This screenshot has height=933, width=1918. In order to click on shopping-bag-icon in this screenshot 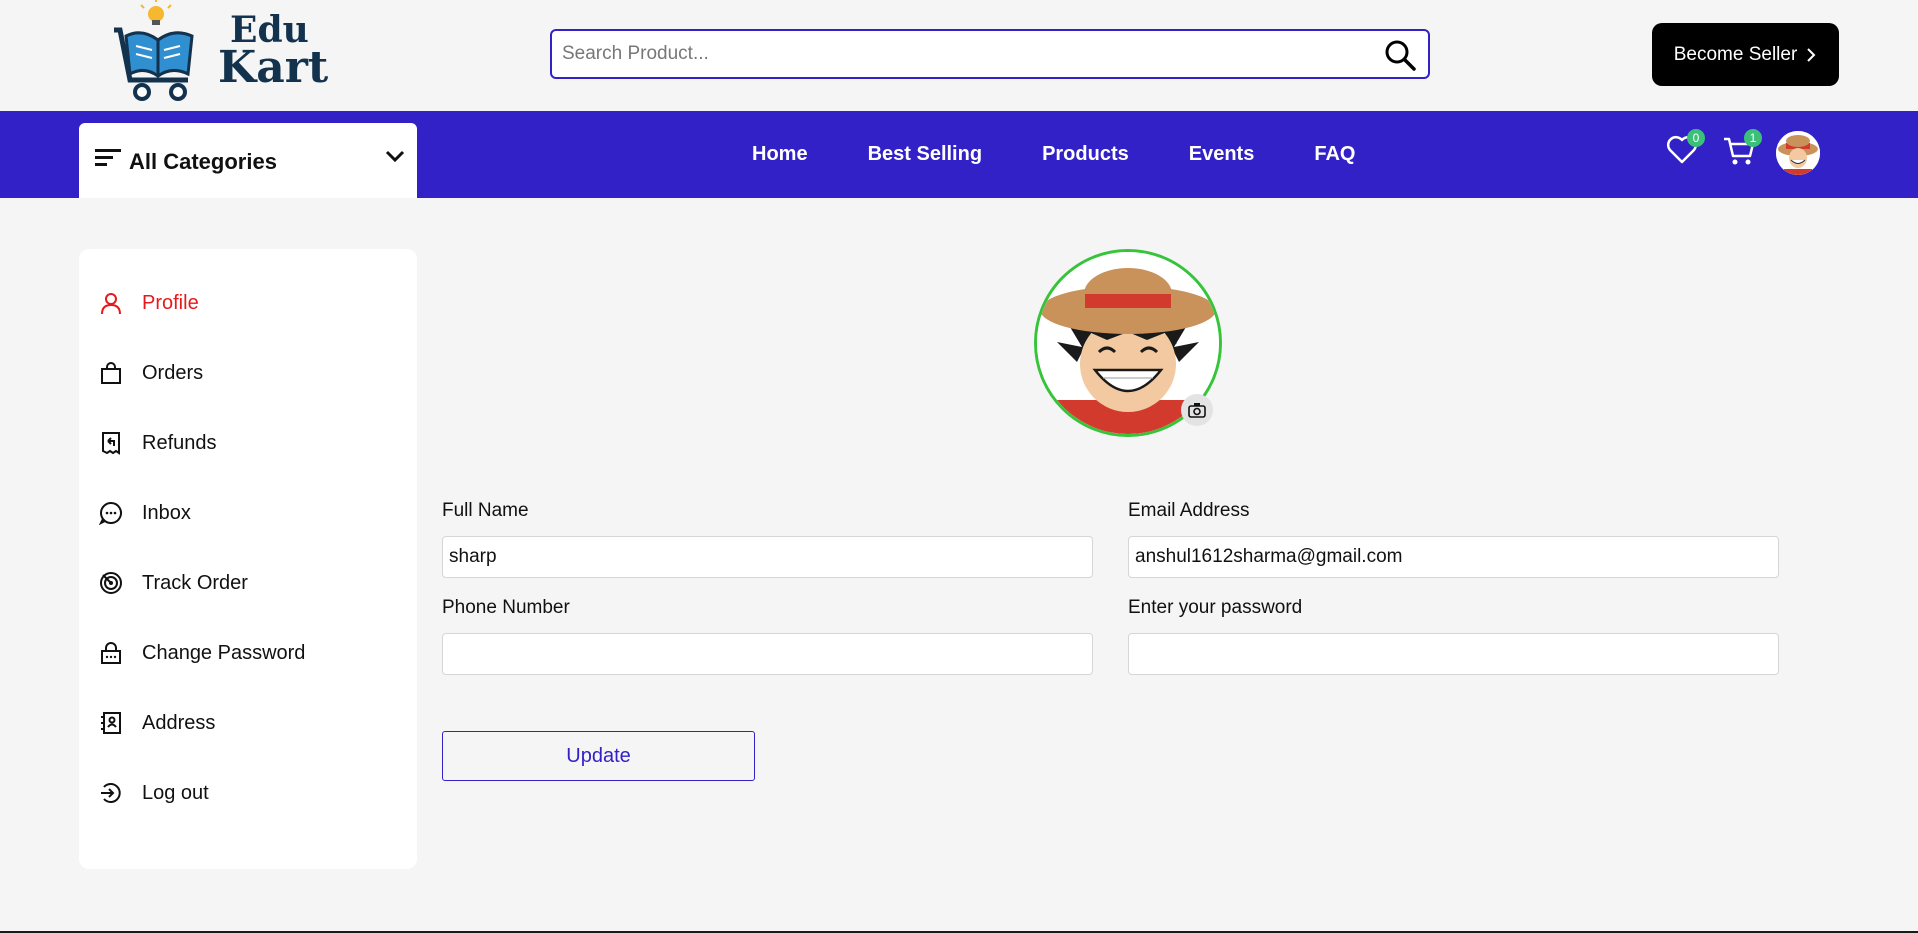, I will do `click(111, 373)`.